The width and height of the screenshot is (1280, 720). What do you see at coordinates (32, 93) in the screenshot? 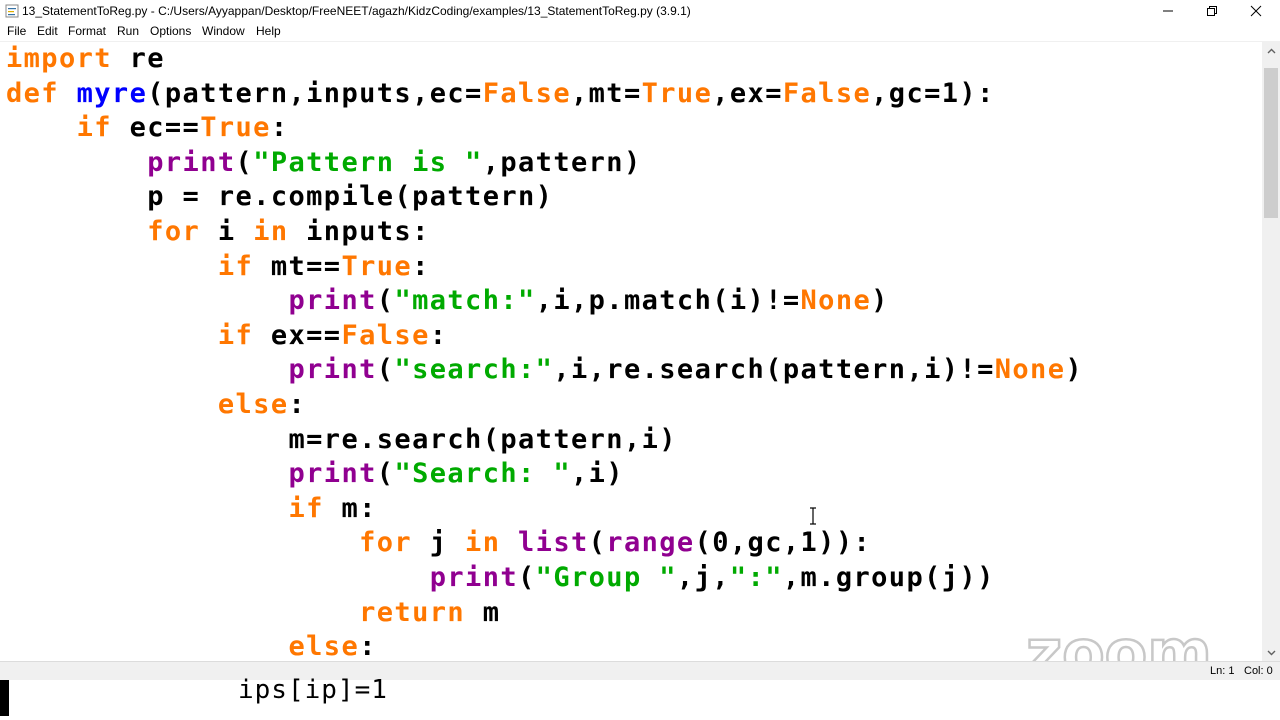
I see `code-token: def` at bounding box center [32, 93].